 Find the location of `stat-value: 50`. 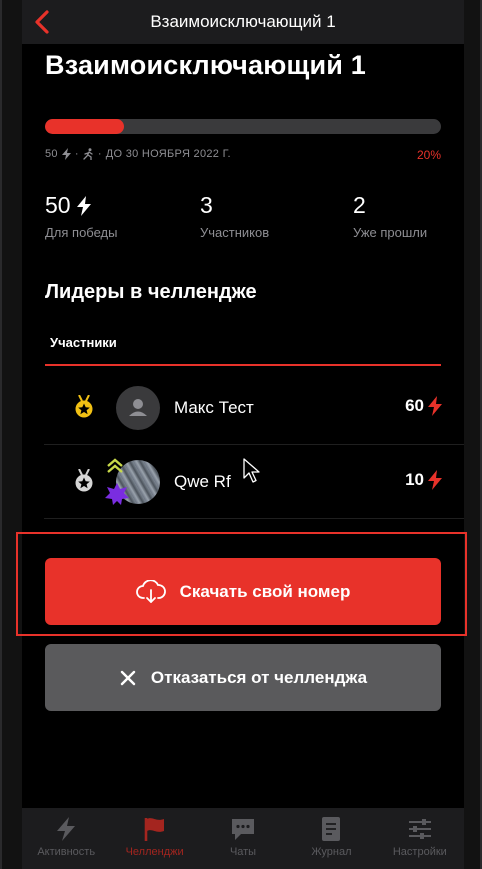

stat-value: 50 is located at coordinates (58, 205).